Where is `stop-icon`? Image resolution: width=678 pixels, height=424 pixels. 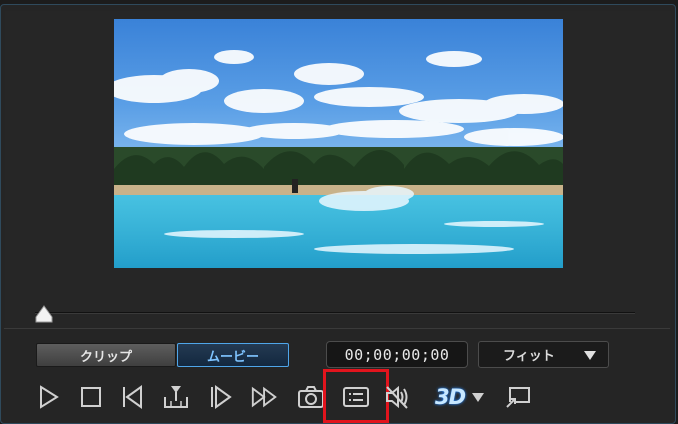
stop-icon is located at coordinates (91, 397).